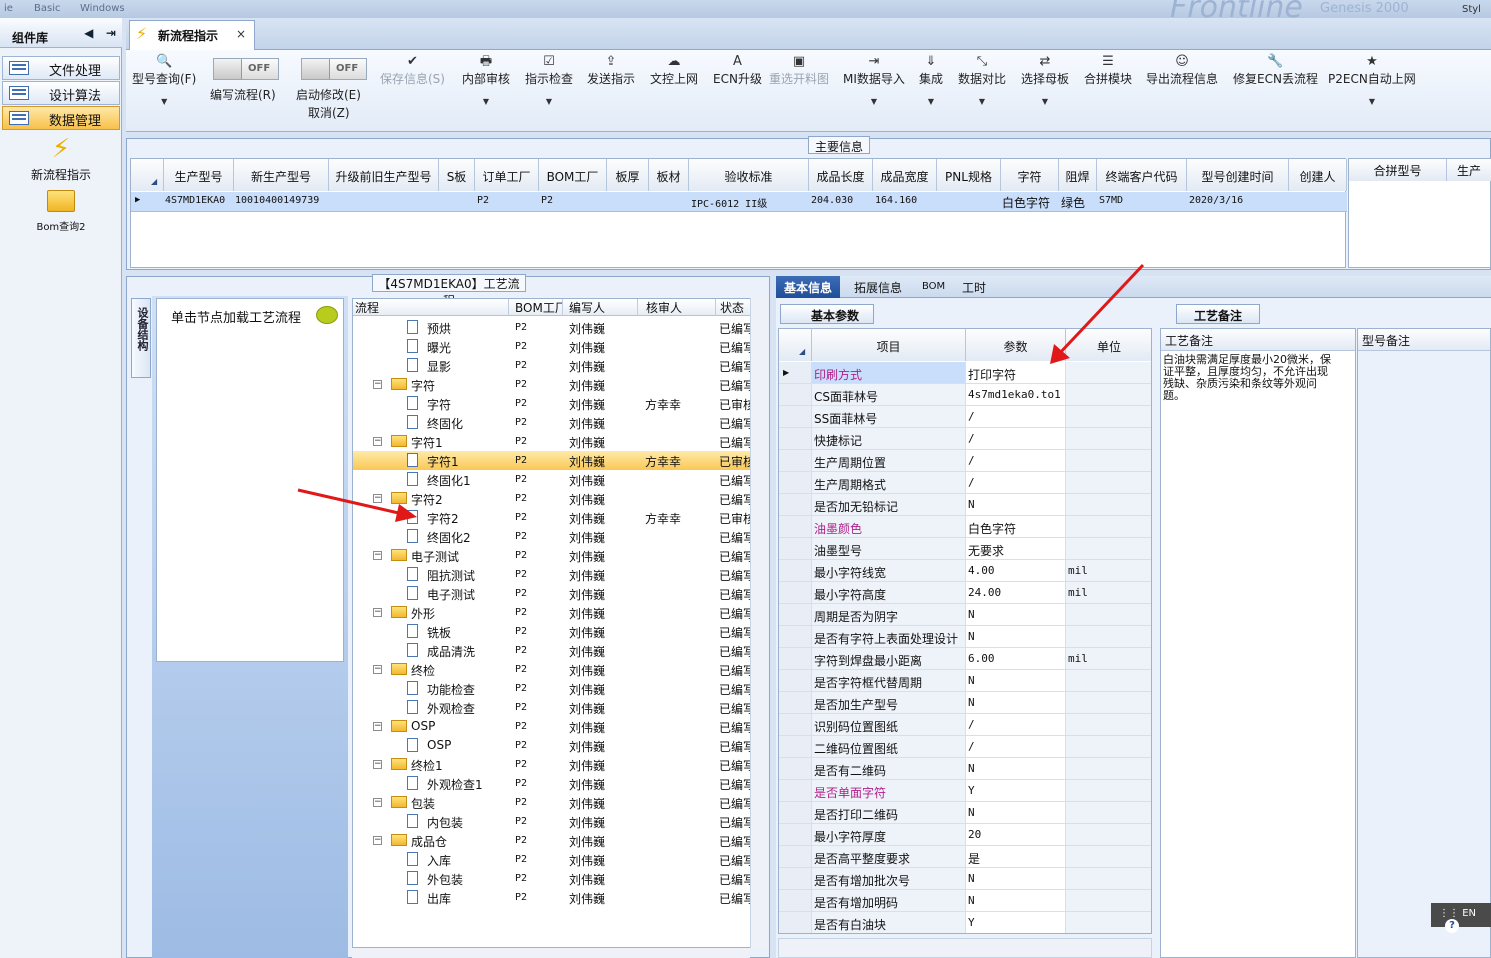 This screenshot has height=958, width=1491. I want to click on param-row: 是否高平整度要求 是, so click(965, 857).